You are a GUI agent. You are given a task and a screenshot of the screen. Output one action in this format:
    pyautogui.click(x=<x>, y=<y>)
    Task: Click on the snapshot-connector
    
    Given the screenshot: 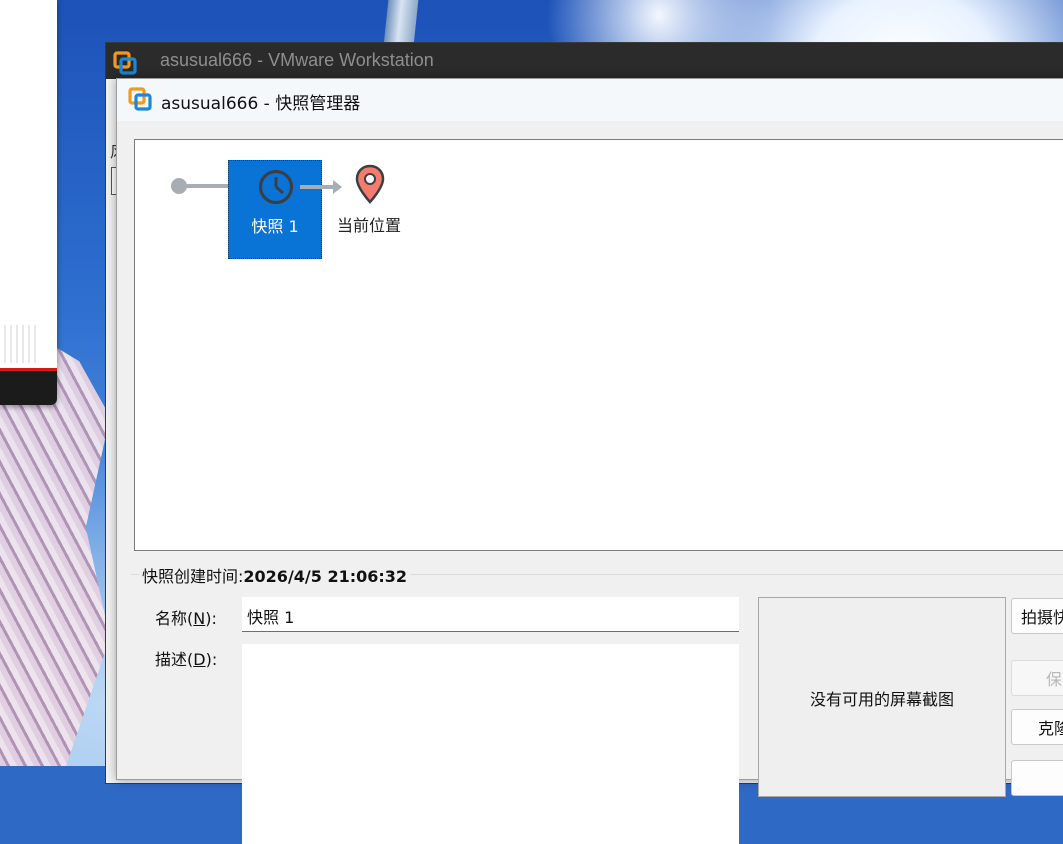 What is the action you would take?
    pyautogui.click(x=318, y=187)
    